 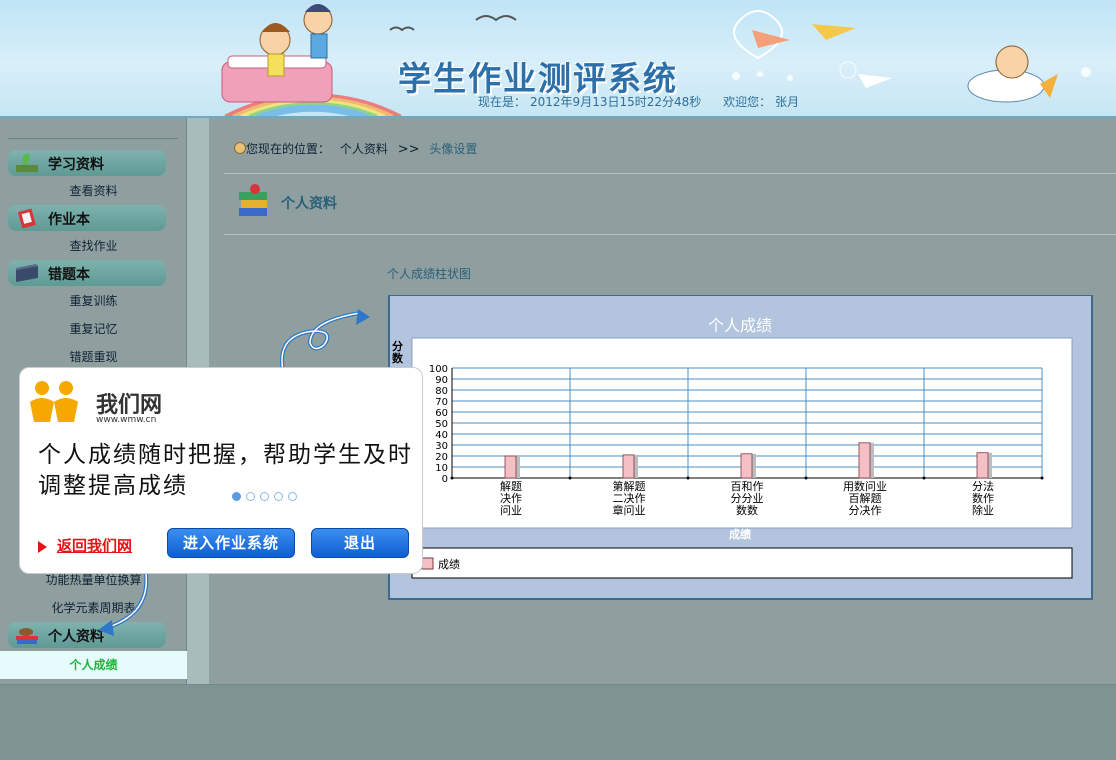 I want to click on books-hat-icon, so click(x=27, y=636).